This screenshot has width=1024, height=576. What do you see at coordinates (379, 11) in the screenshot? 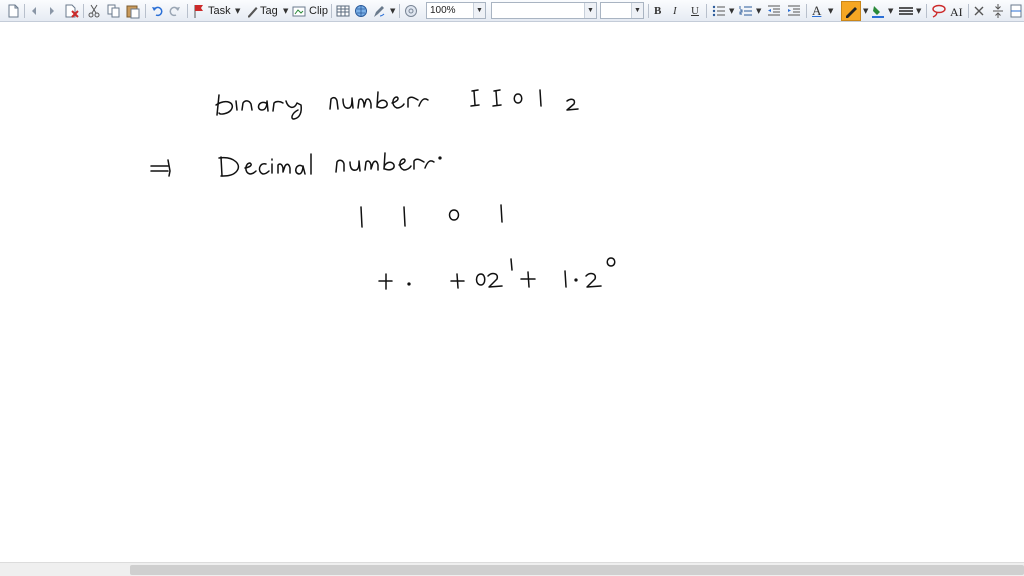
I see `pen-tool-icon` at bounding box center [379, 11].